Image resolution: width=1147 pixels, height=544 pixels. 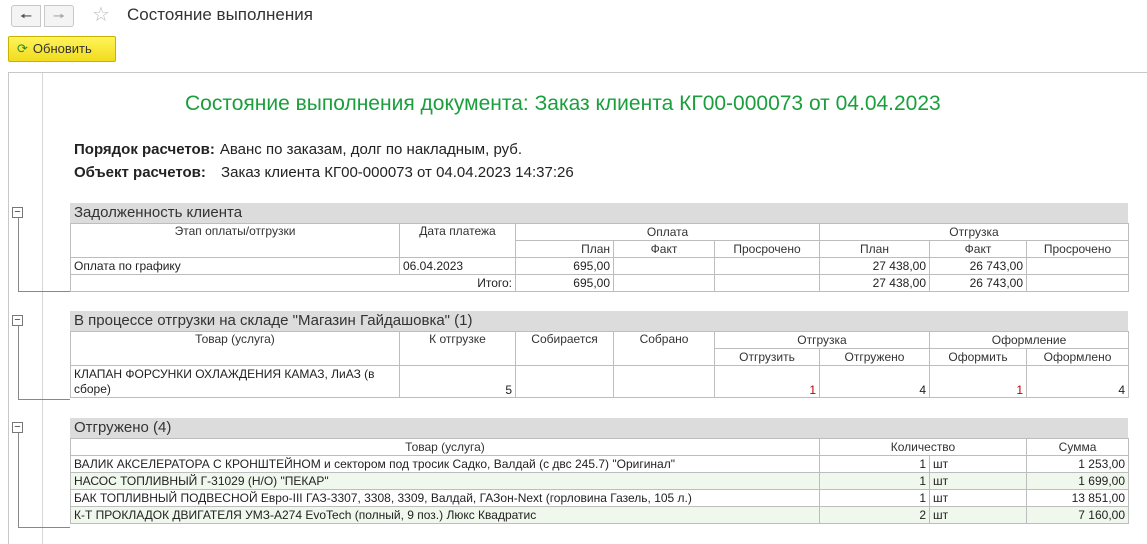 What do you see at coordinates (1077, 283) in the screenshot?
I see `total-ship-overdue` at bounding box center [1077, 283].